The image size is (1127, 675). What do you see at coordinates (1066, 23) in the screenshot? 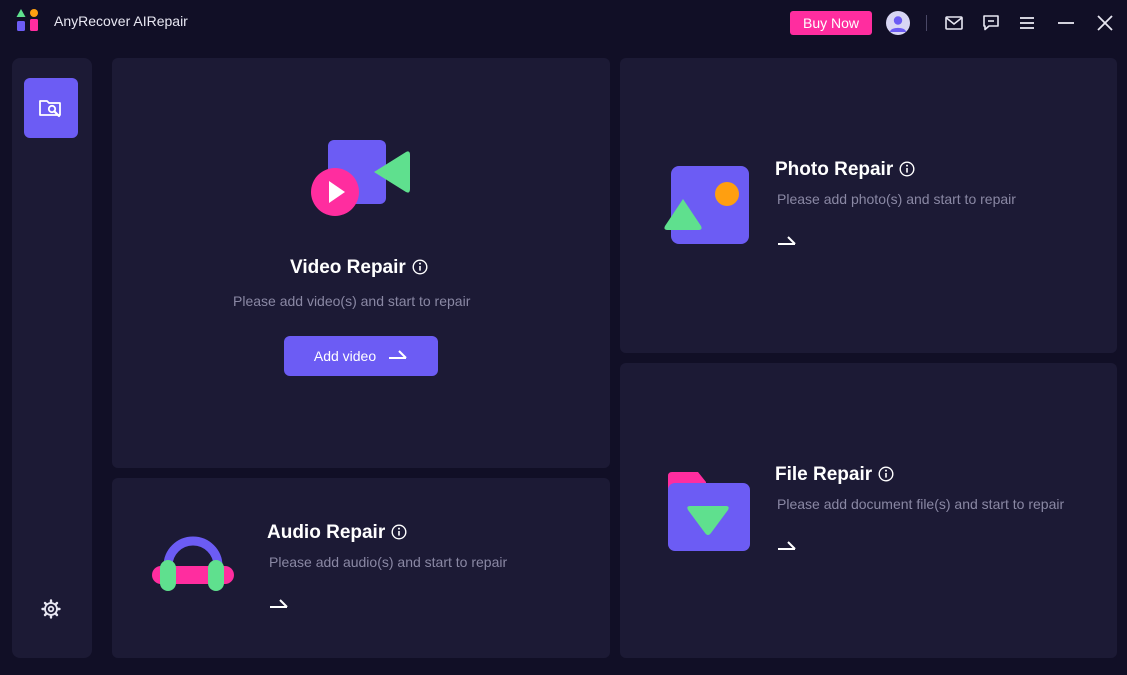
I see `minimize-icon` at bounding box center [1066, 23].